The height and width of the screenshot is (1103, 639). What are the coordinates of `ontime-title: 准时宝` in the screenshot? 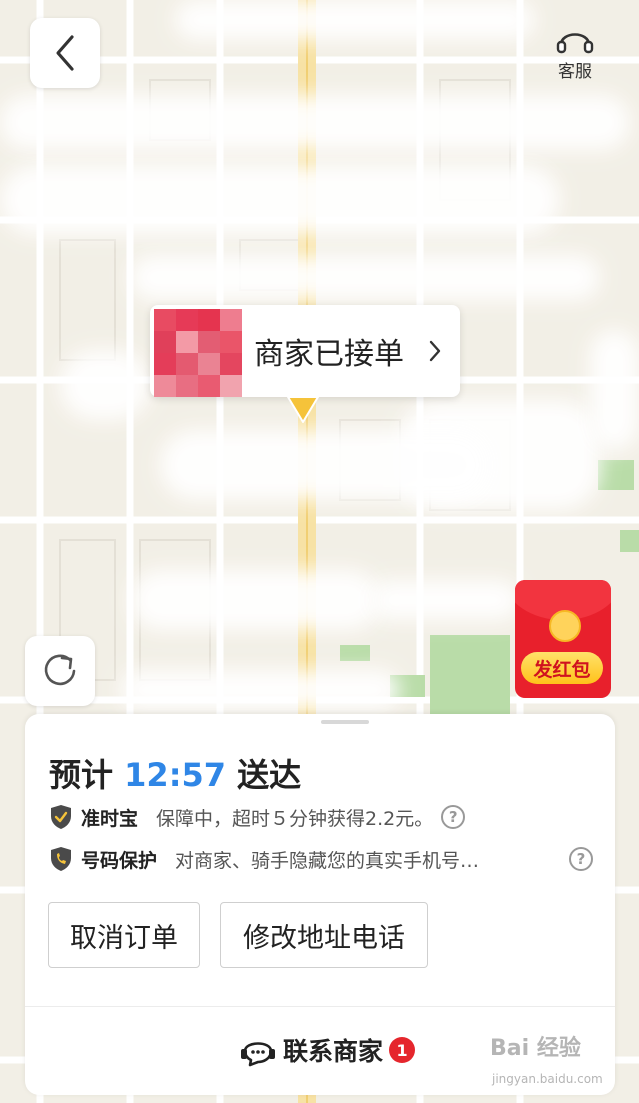 It's located at (110, 818).